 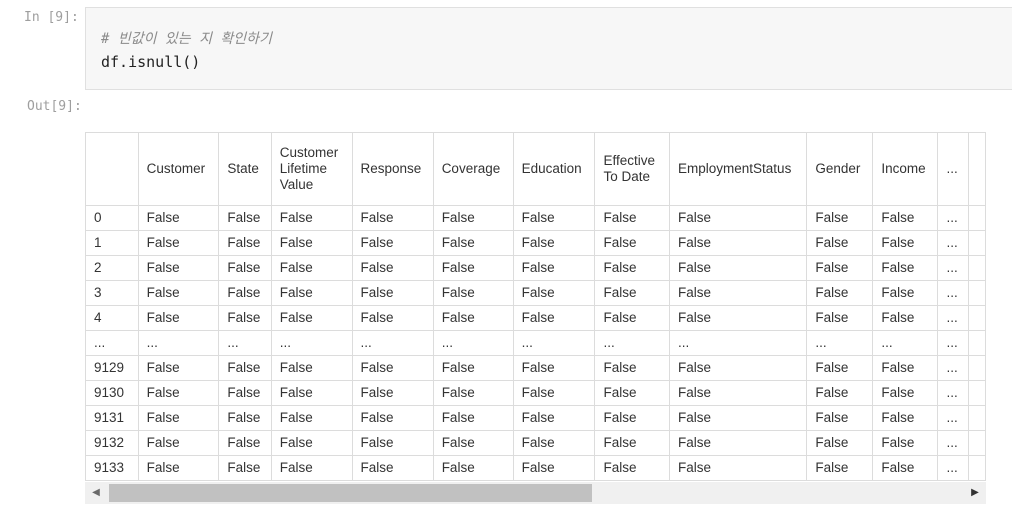 What do you see at coordinates (51, 17) in the screenshot?
I see `input-prompt: In [9]:` at bounding box center [51, 17].